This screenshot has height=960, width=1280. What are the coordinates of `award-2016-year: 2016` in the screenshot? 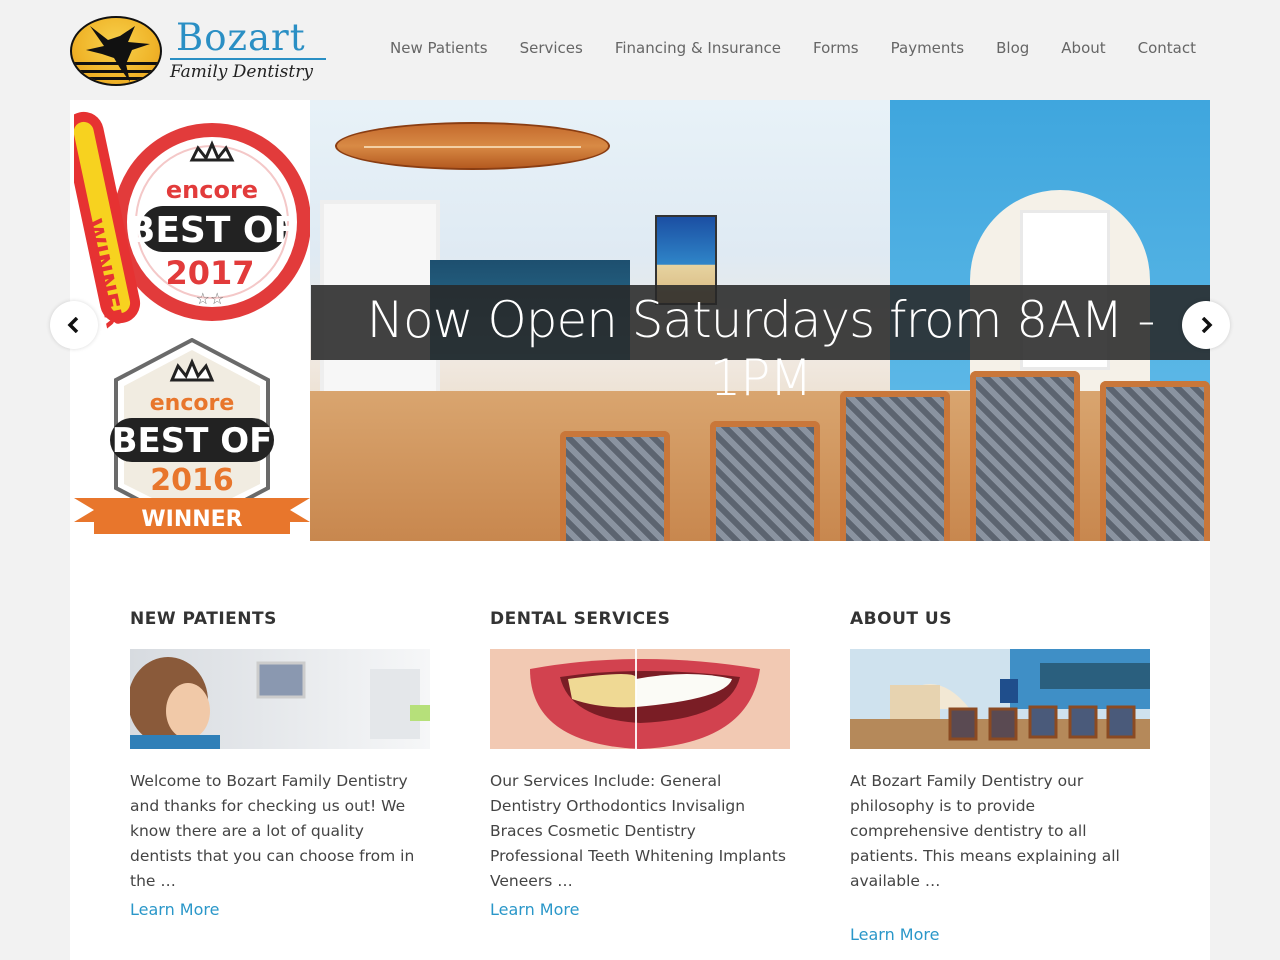 It's located at (192, 480).